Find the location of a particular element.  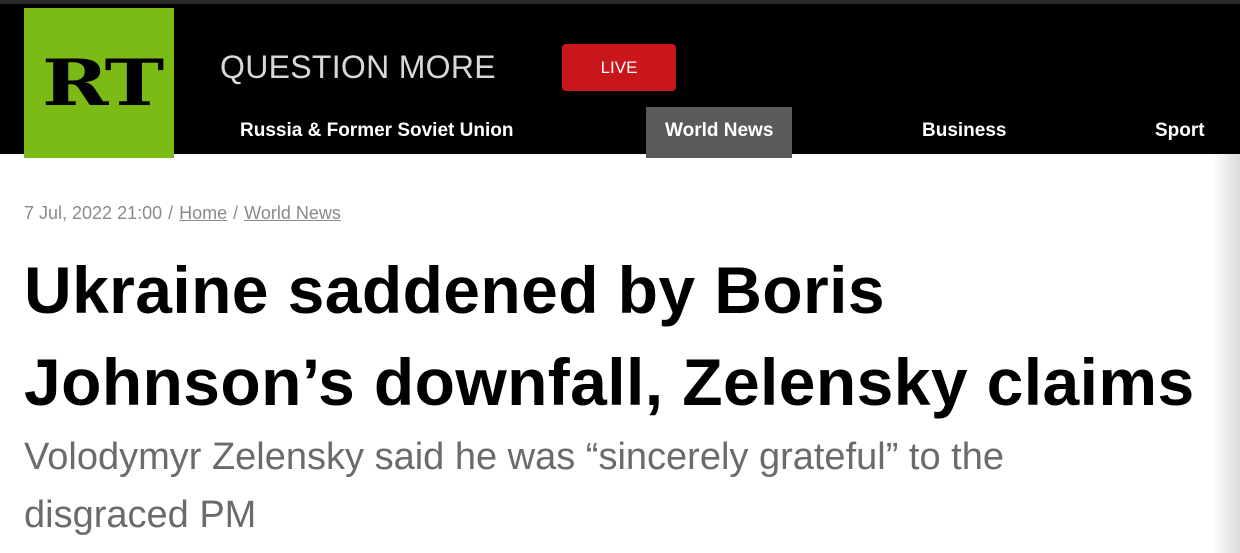

article-meta: 7 Jul, 2022 21:00/Home / World News is located at coordinates (182, 213).